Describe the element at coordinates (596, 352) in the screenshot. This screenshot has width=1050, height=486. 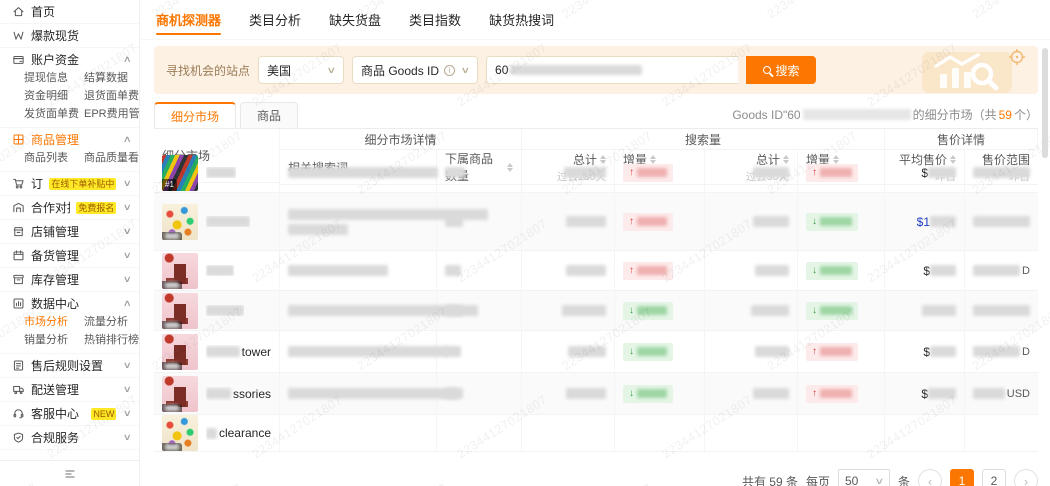
I see `table-row: tower ↓ ↑ $ D` at that location.